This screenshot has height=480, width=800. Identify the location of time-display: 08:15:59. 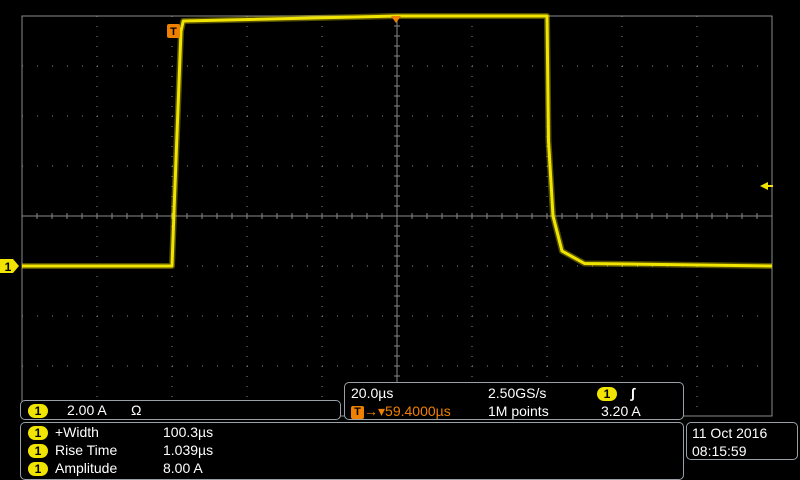
(719, 451).